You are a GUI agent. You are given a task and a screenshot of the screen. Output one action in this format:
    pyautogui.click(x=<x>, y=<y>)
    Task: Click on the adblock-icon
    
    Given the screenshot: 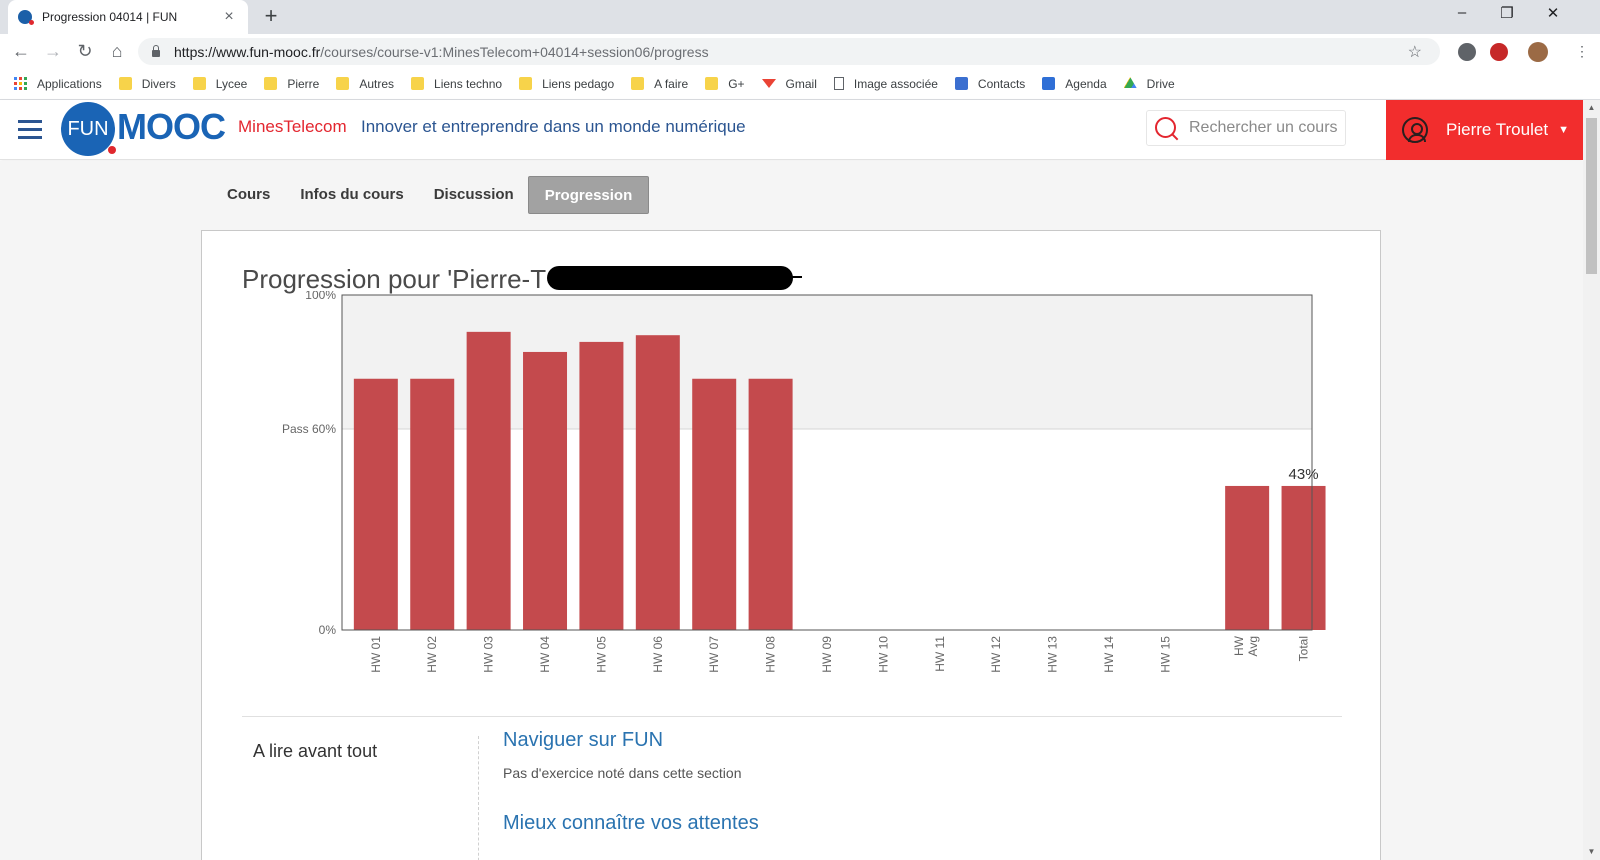 What is the action you would take?
    pyautogui.click(x=1499, y=52)
    